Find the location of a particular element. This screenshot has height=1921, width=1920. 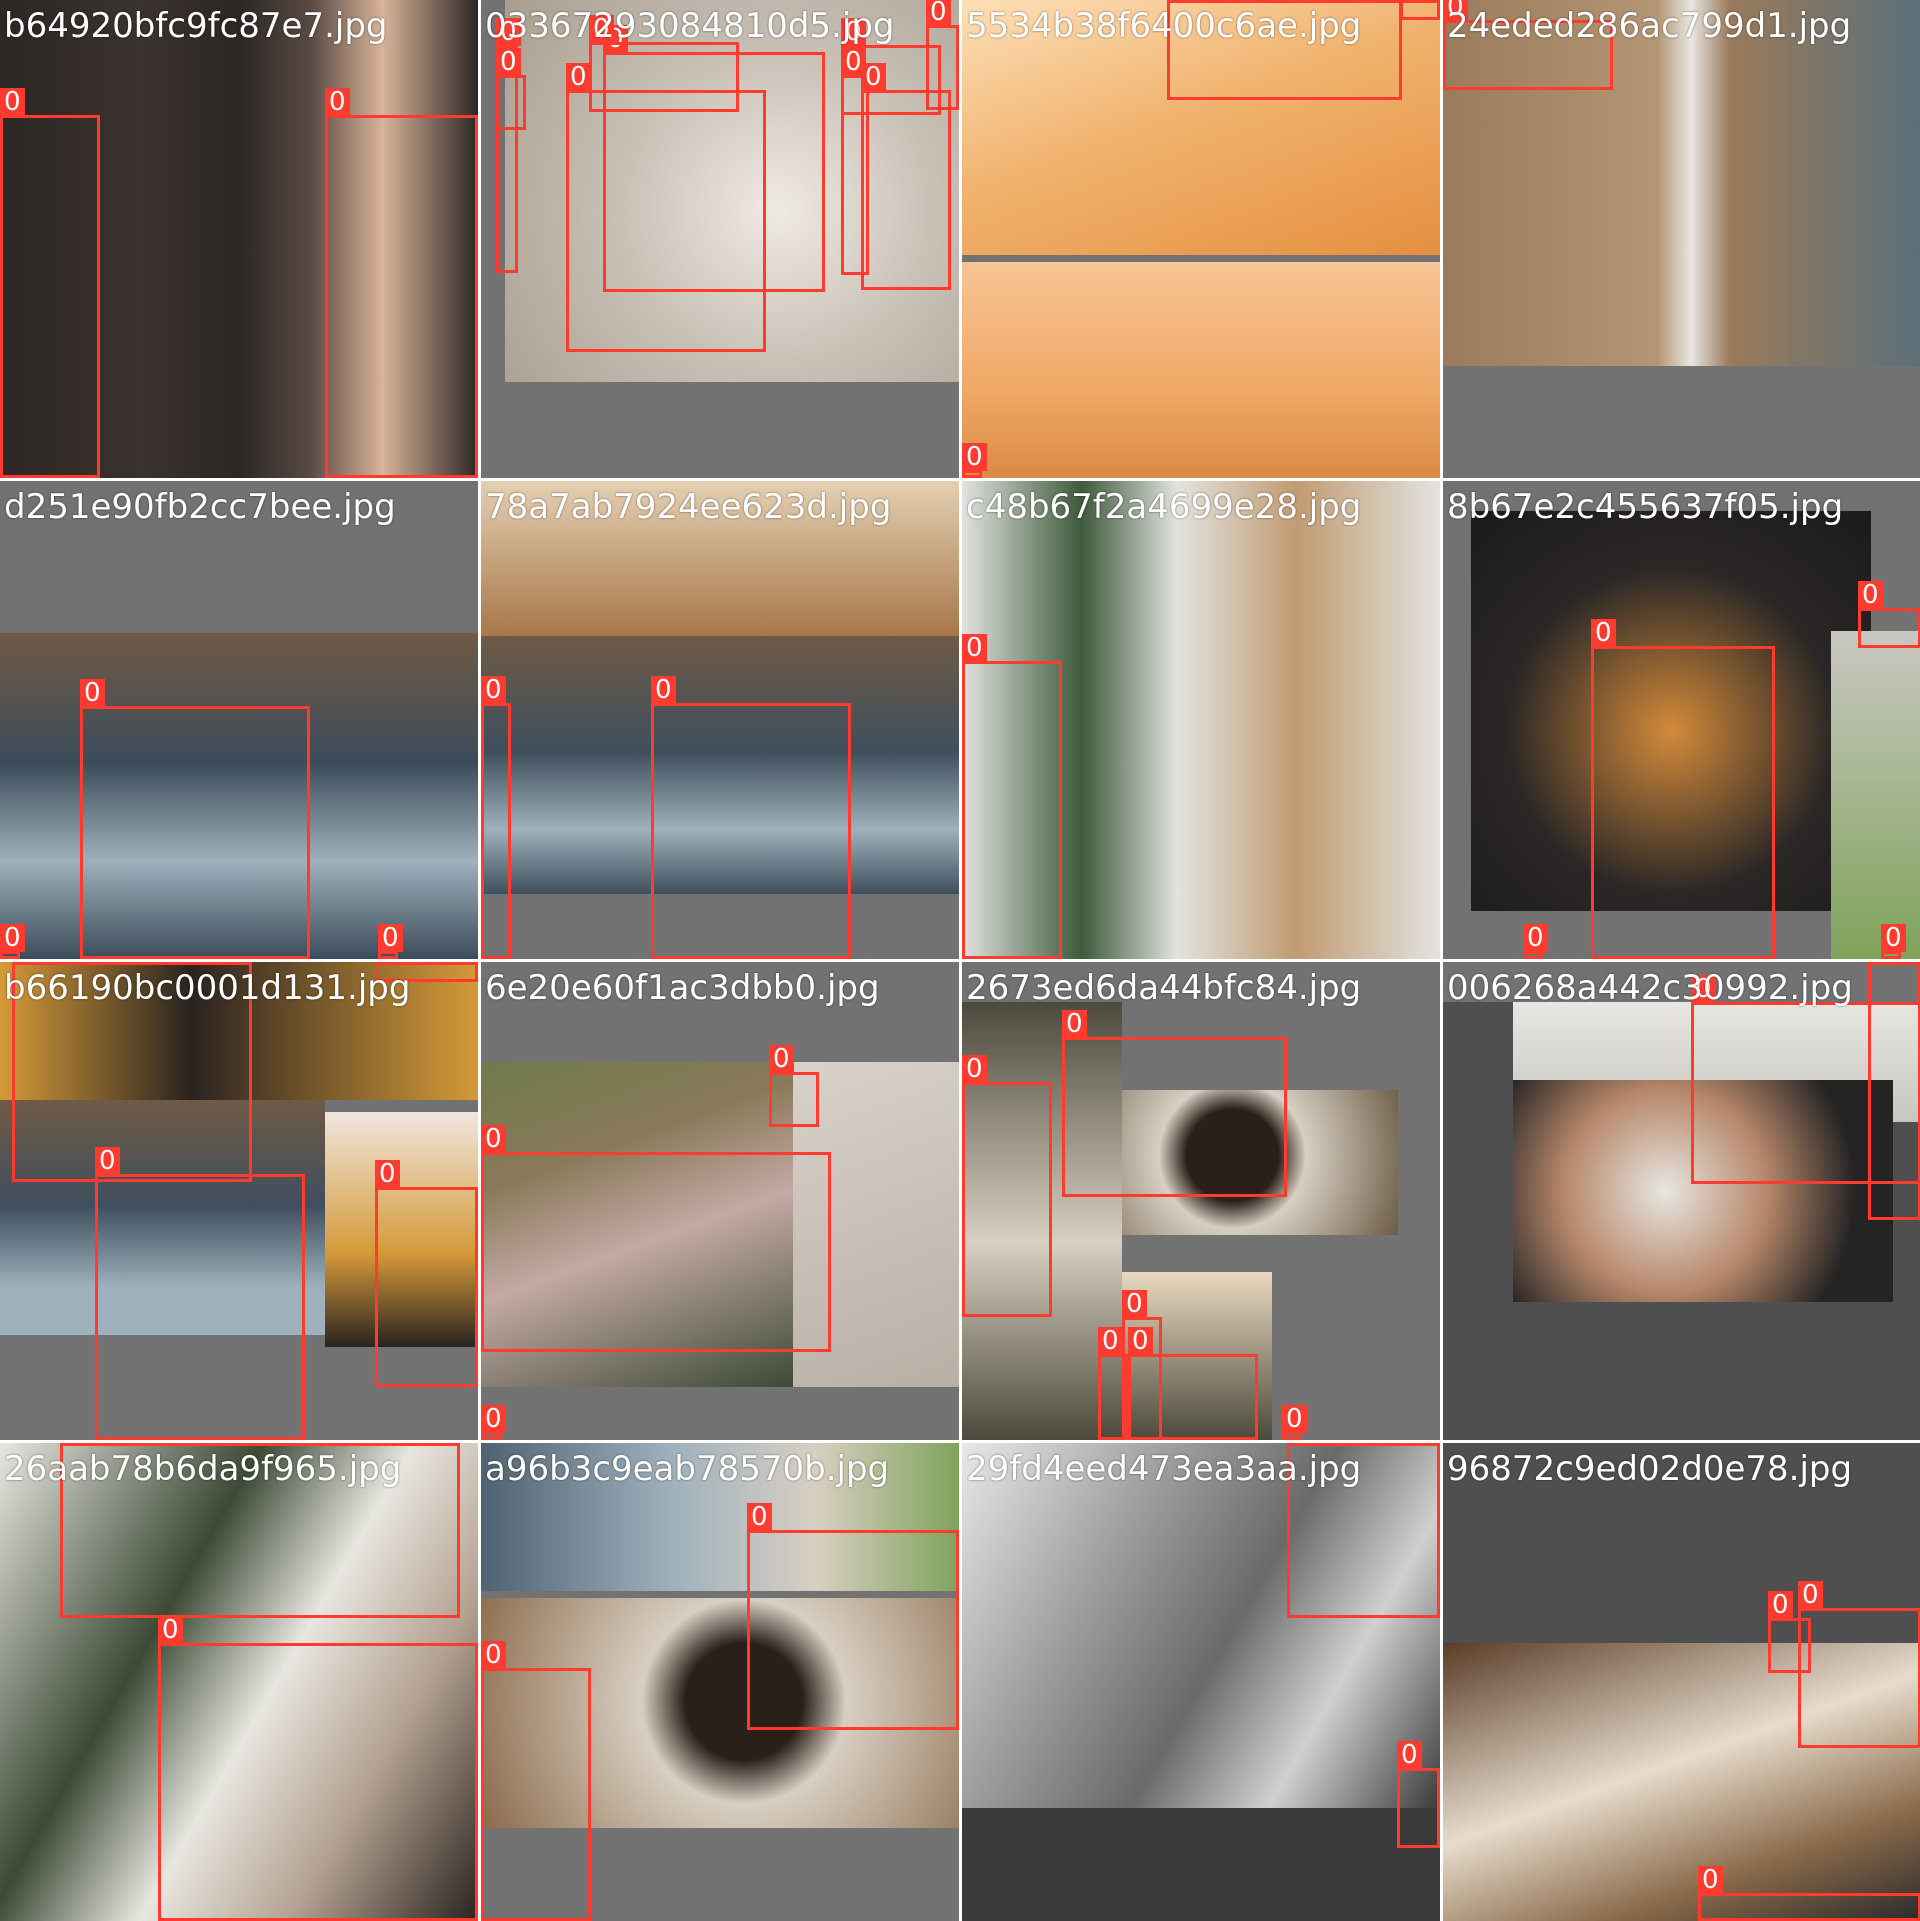

tile-filename: 29fd4eed473ea3aa.jpg is located at coordinates (1164, 1469).